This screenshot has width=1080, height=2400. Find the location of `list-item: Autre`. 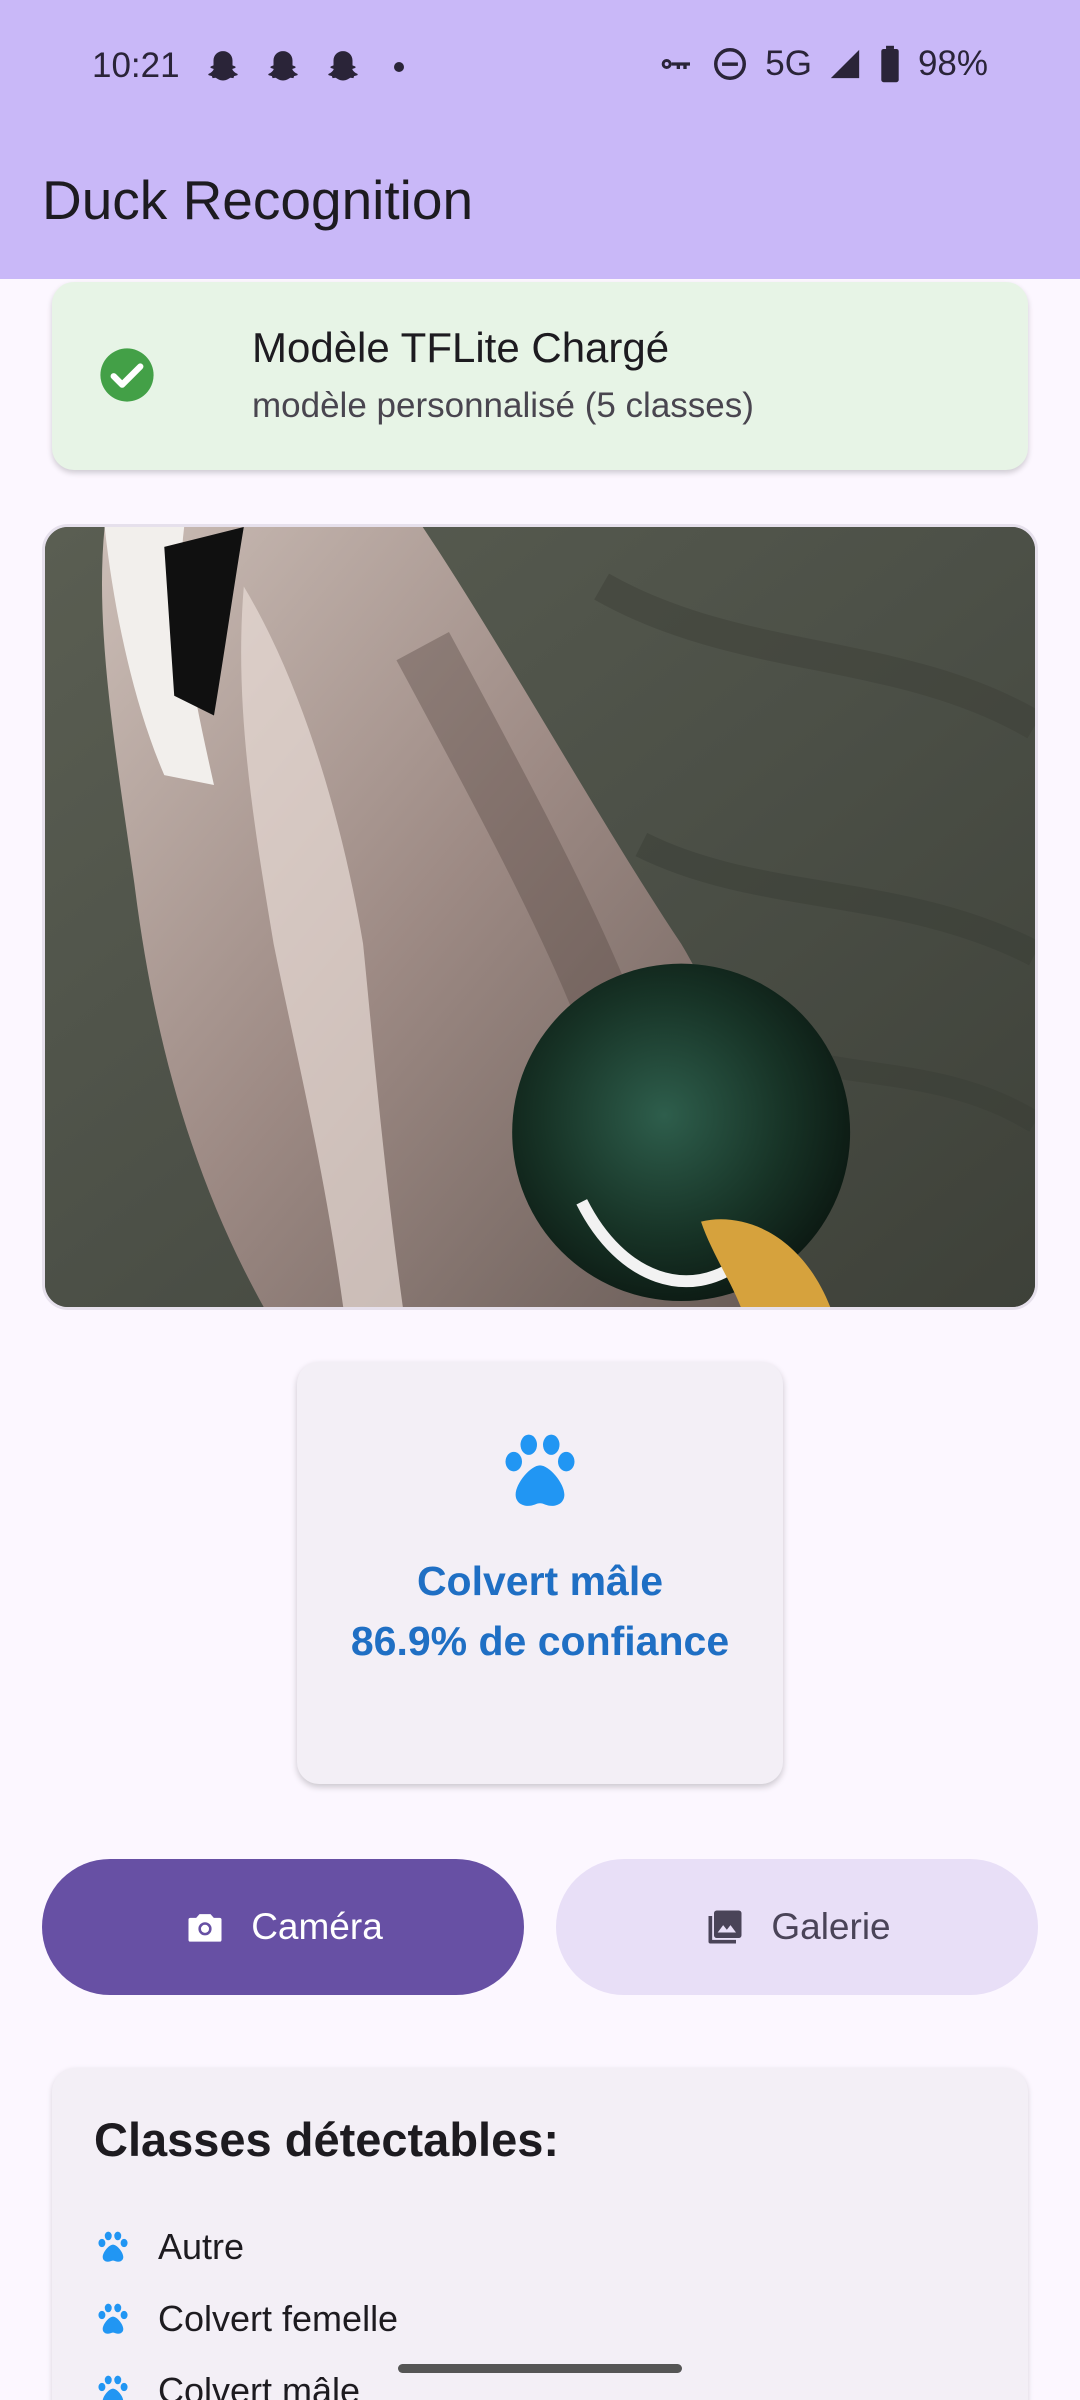

list-item: Autre is located at coordinates (169, 2247).